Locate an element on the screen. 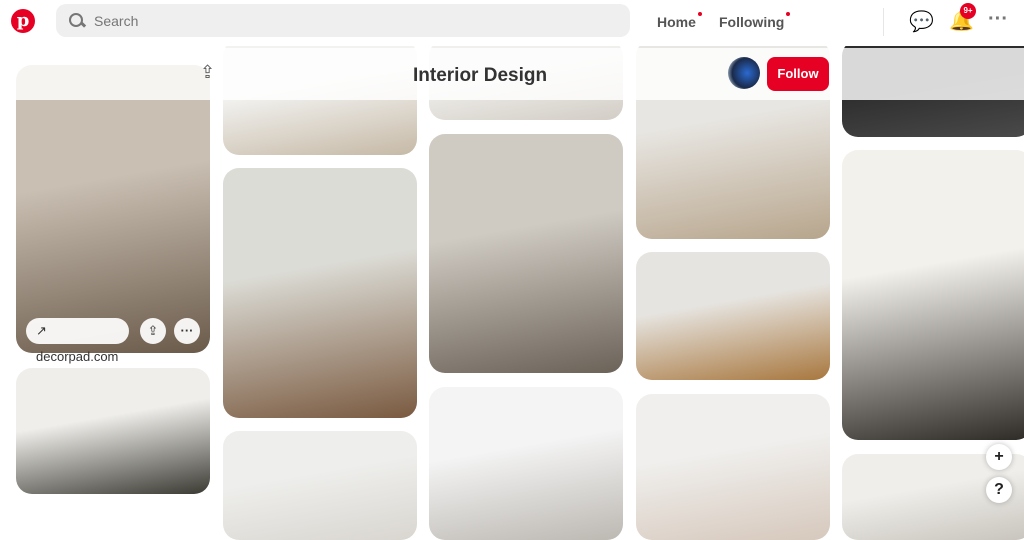 Image resolution: width=1024 pixels, height=540 pixels. nav-home-label: Home is located at coordinates (676, 22).